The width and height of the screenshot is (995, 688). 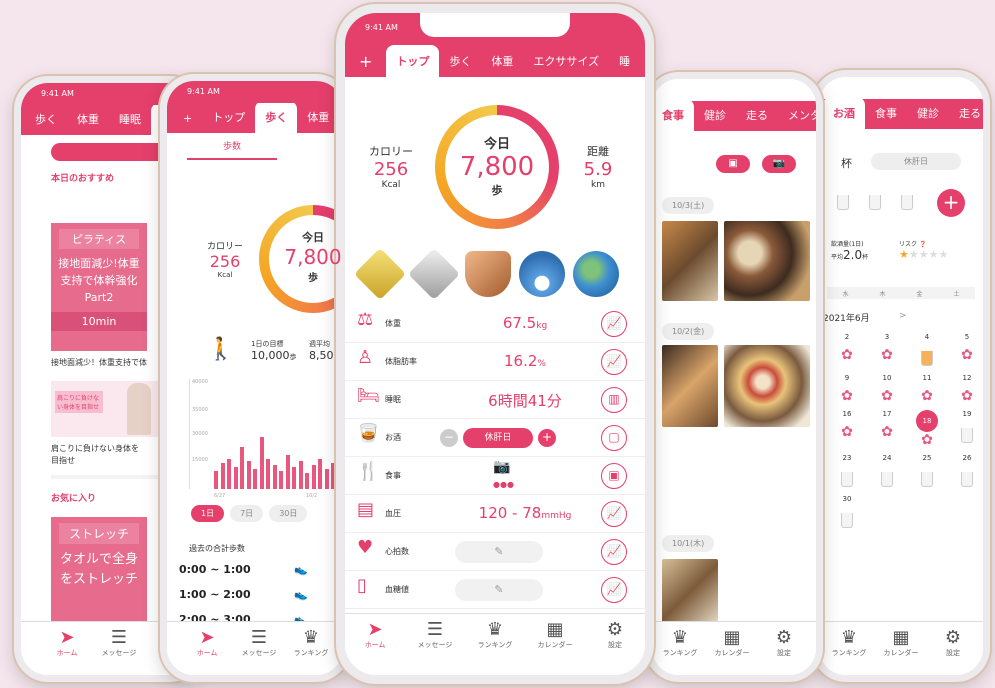 What do you see at coordinates (547, 438) in the screenshot?
I see `plus-button: +` at bounding box center [547, 438].